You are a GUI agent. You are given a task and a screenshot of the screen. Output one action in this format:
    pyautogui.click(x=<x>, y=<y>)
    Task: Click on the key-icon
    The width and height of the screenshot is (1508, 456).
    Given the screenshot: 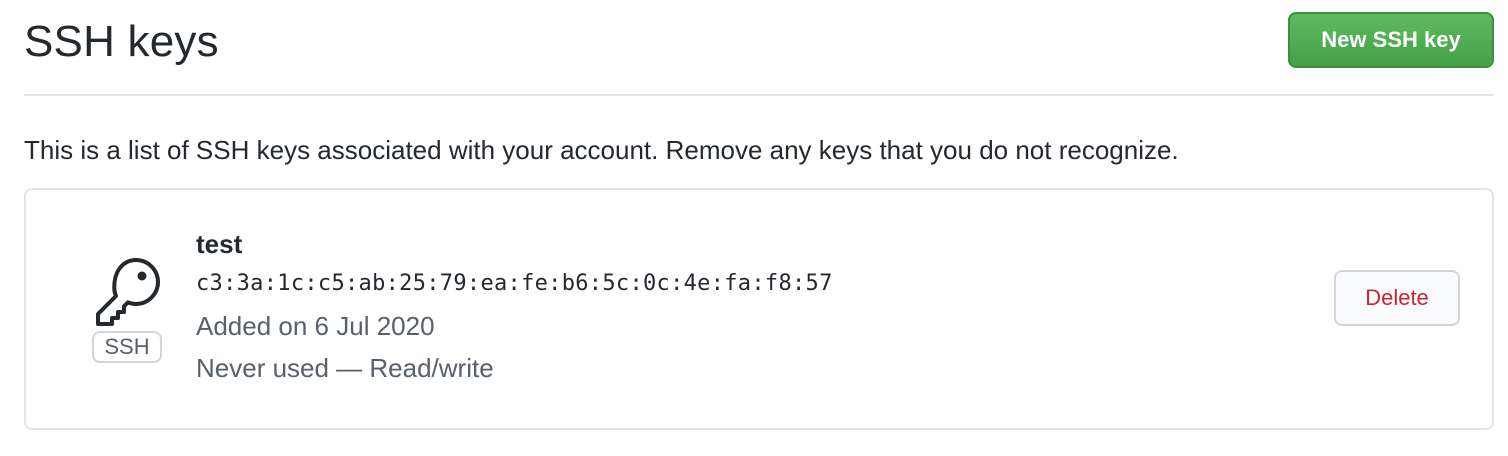 What is the action you would take?
    pyautogui.click(x=128, y=290)
    